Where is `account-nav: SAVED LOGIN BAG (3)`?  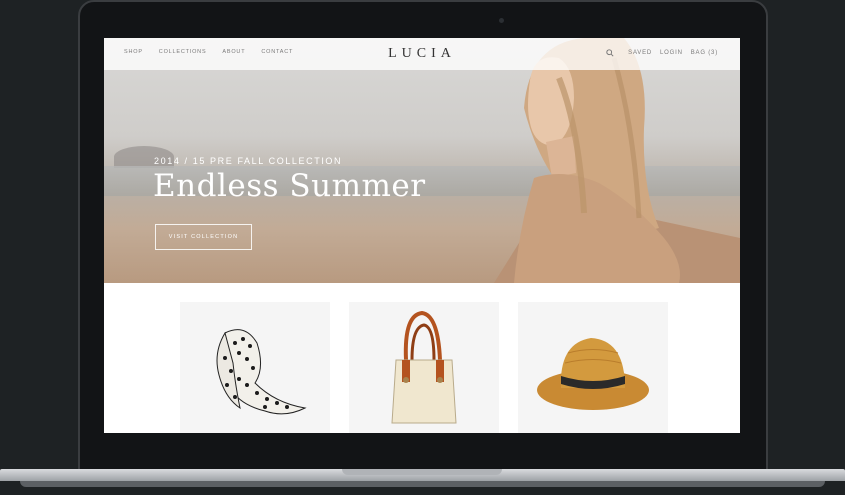 account-nav: SAVED LOGIN BAG (3) is located at coordinates (662, 53).